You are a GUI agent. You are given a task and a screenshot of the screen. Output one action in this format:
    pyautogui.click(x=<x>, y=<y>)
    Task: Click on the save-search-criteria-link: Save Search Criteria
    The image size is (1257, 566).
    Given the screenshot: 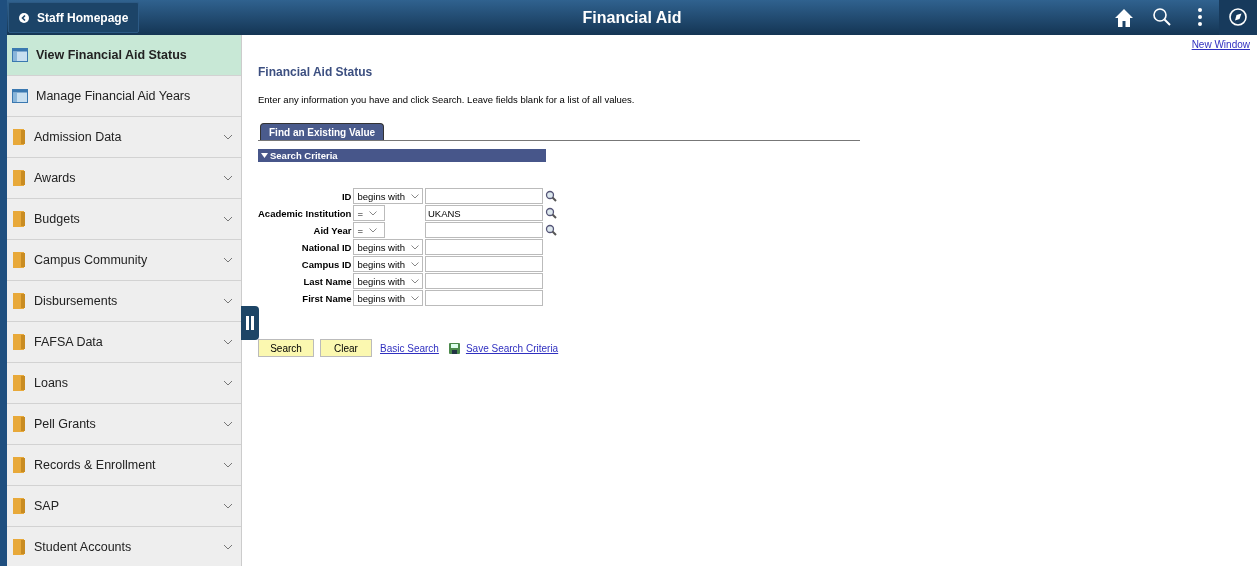 What is the action you would take?
    pyautogui.click(x=512, y=348)
    